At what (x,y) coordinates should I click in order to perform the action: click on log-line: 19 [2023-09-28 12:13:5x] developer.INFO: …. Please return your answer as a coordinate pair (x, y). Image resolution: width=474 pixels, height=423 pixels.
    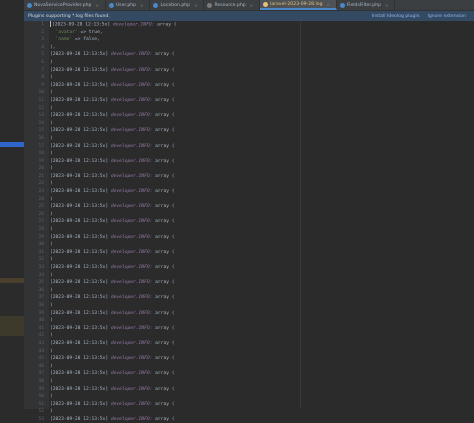
    Looking at the image, I should click on (249, 162).